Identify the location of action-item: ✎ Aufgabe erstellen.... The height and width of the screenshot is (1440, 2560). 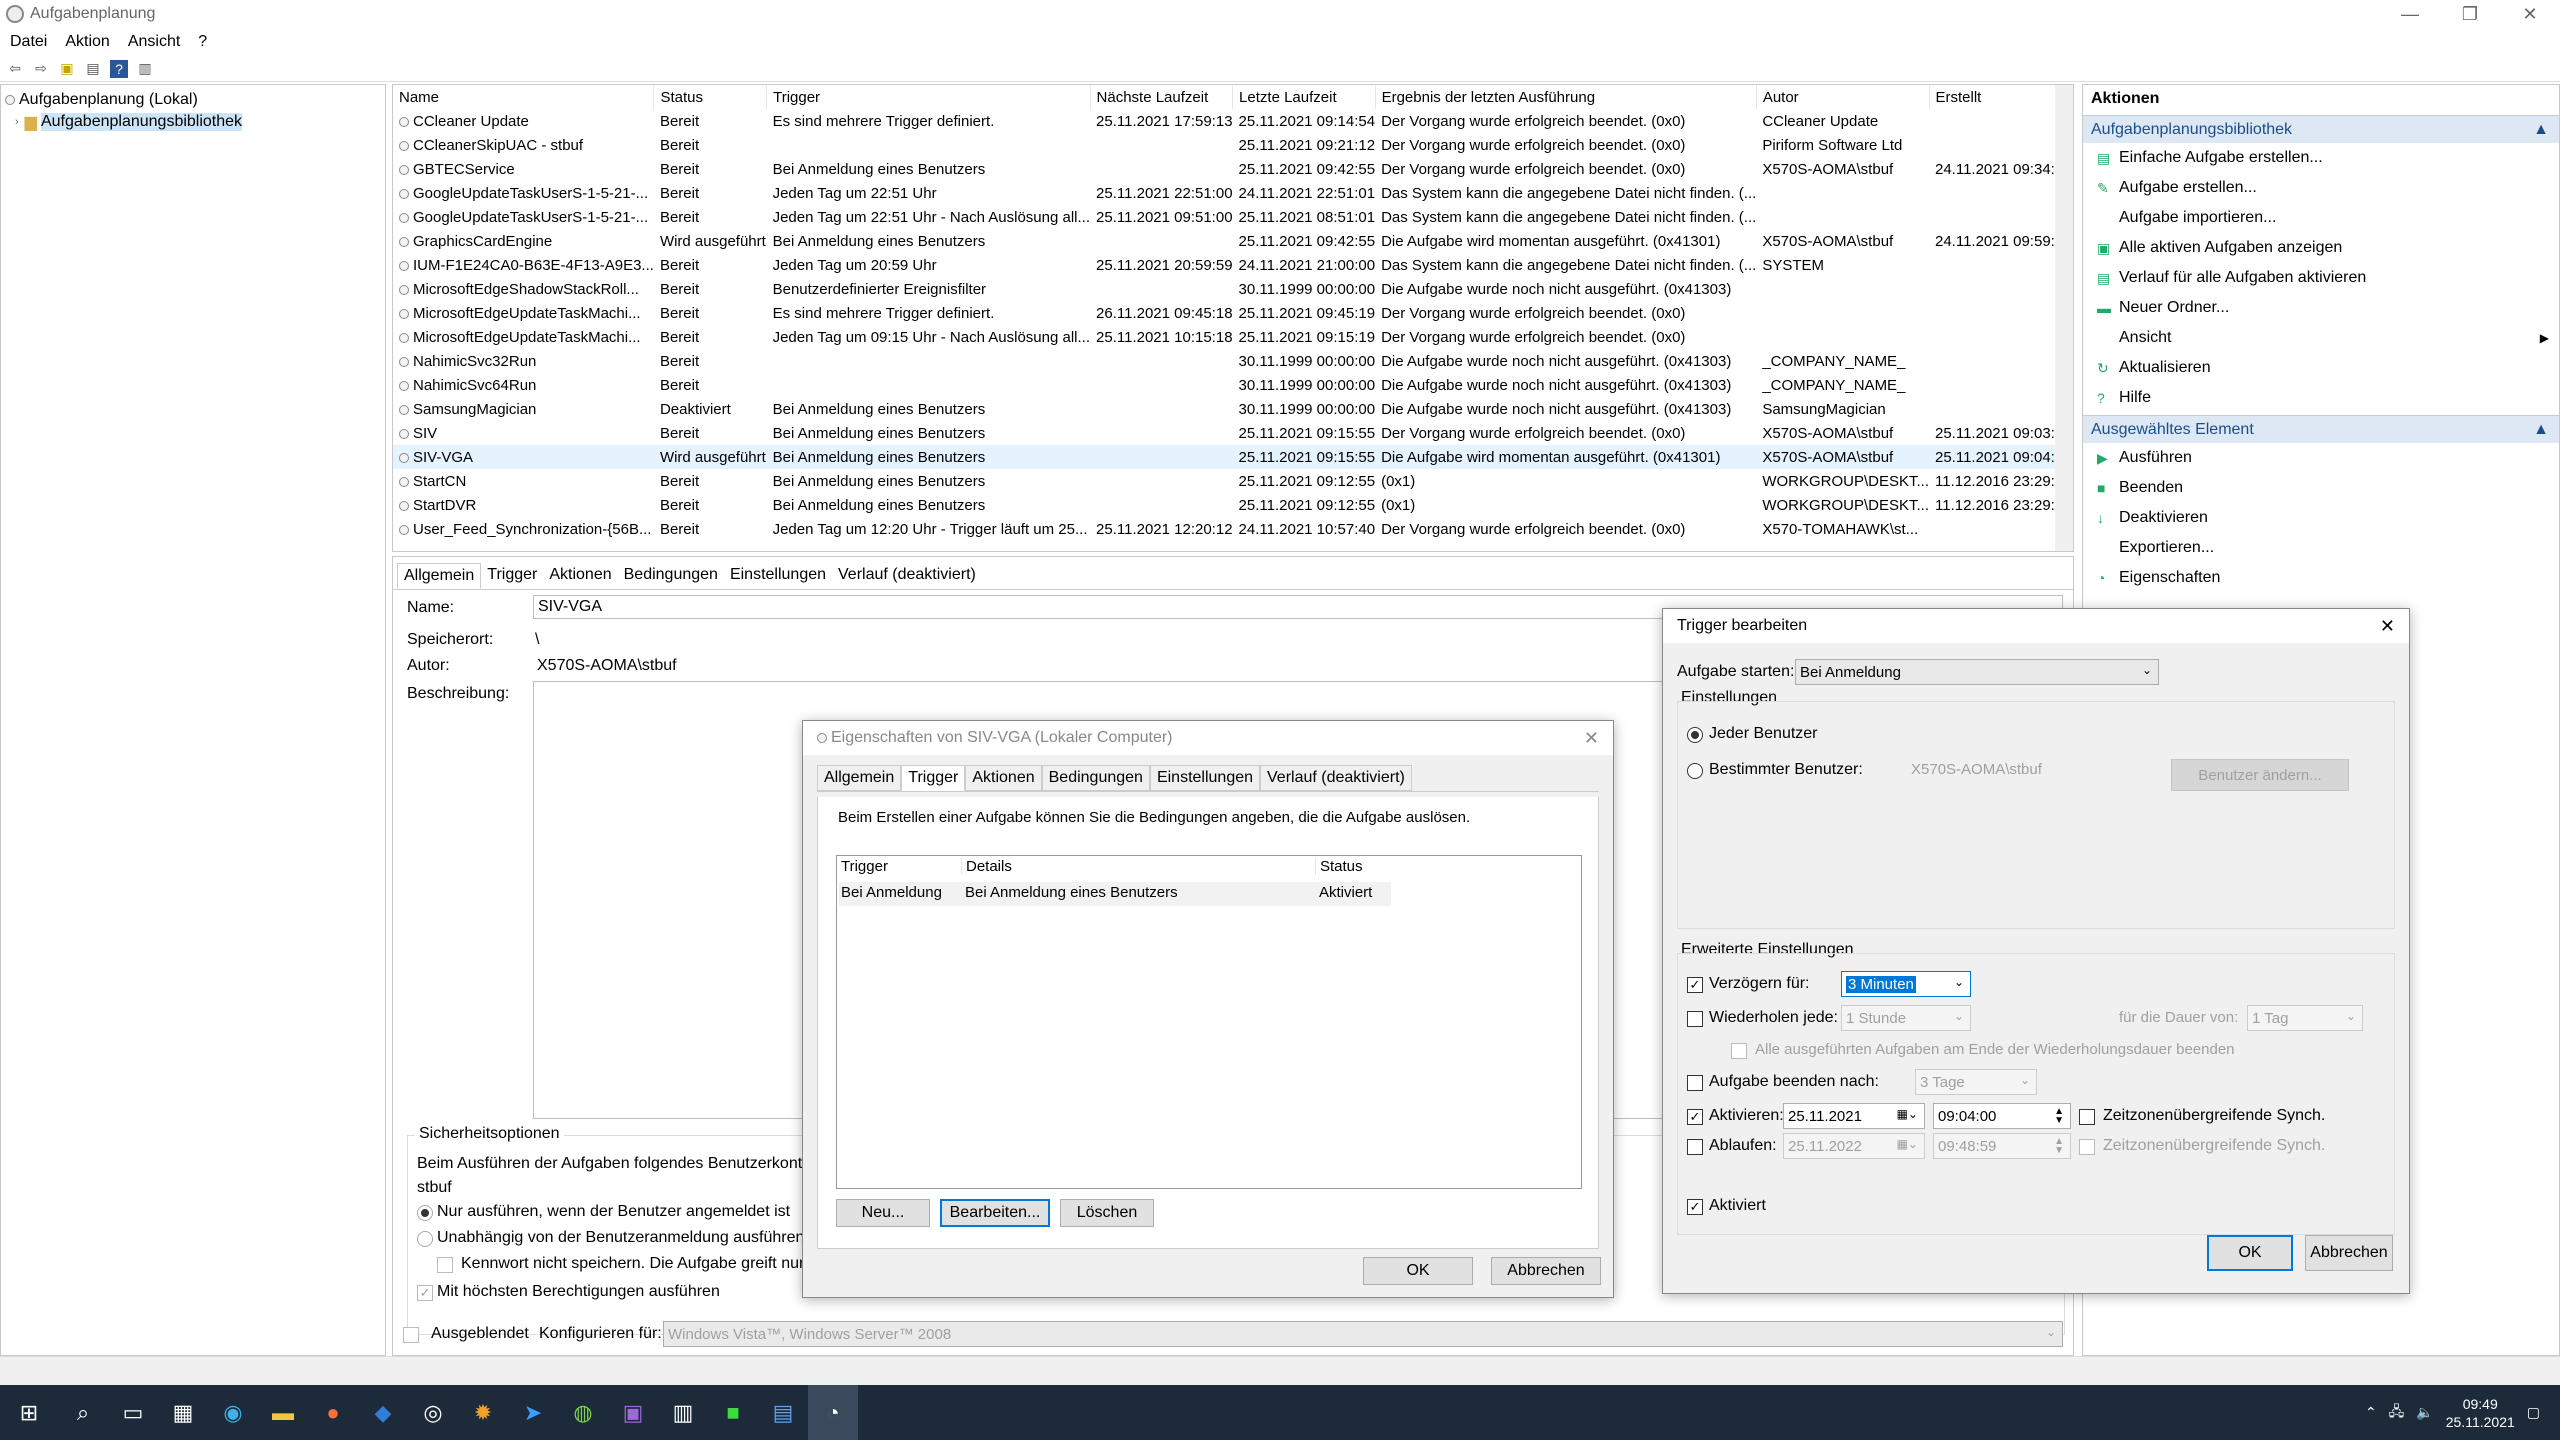
(2321, 188).